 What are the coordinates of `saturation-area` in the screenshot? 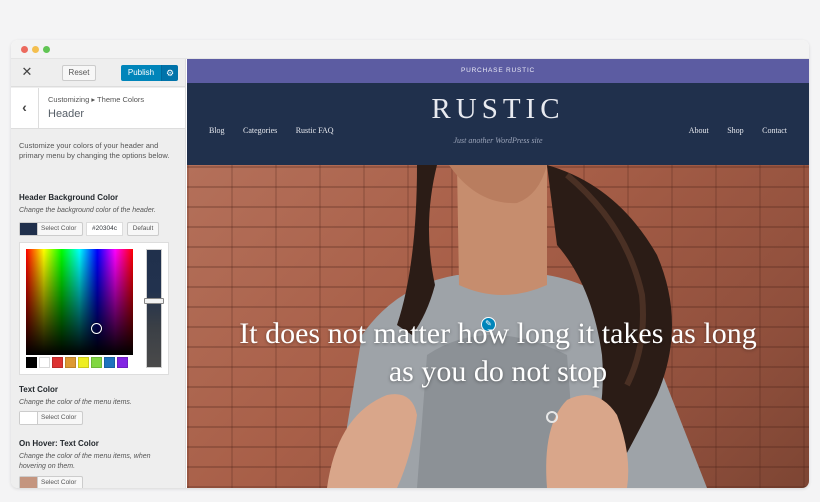 It's located at (79, 302).